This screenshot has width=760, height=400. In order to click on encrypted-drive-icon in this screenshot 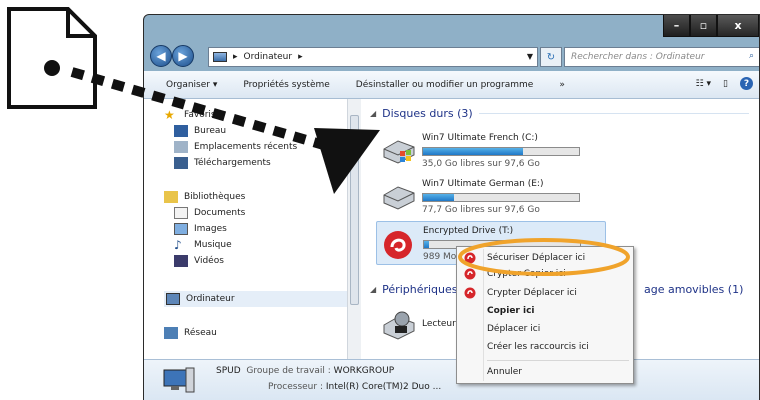, I will do `click(398, 245)`.